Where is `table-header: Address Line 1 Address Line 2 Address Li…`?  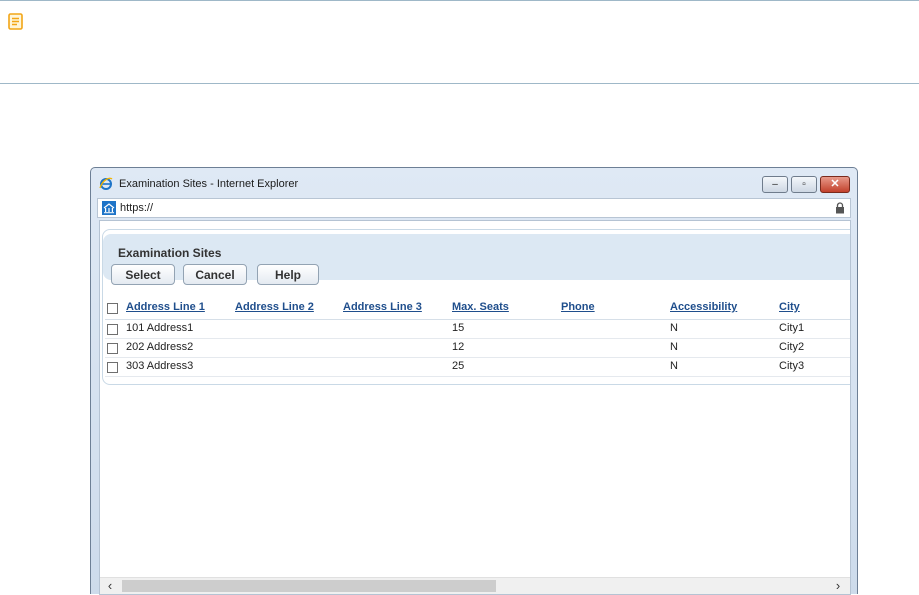
table-header: Address Line 1 Address Line 2 Address Li… is located at coordinates (477, 306).